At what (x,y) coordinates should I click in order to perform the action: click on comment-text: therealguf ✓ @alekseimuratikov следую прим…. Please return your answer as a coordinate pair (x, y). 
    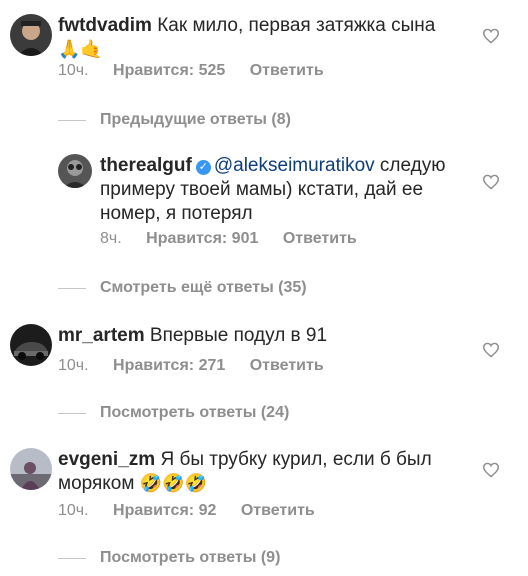
    Looking at the image, I should click on (290, 190).